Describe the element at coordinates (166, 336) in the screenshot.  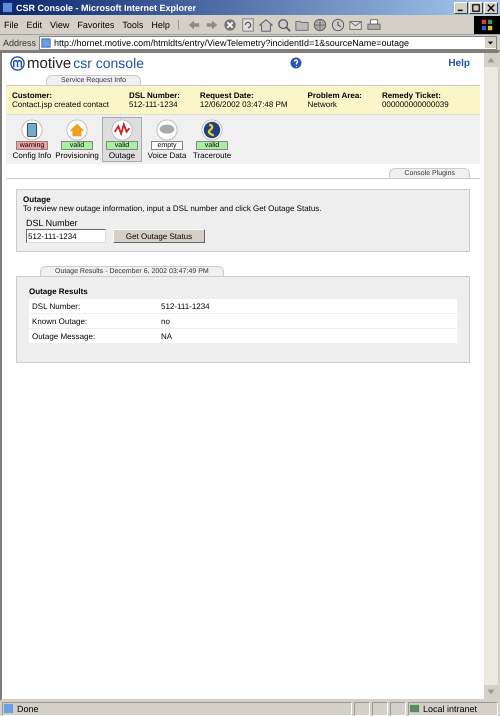
I see `result-value: NA` at that location.